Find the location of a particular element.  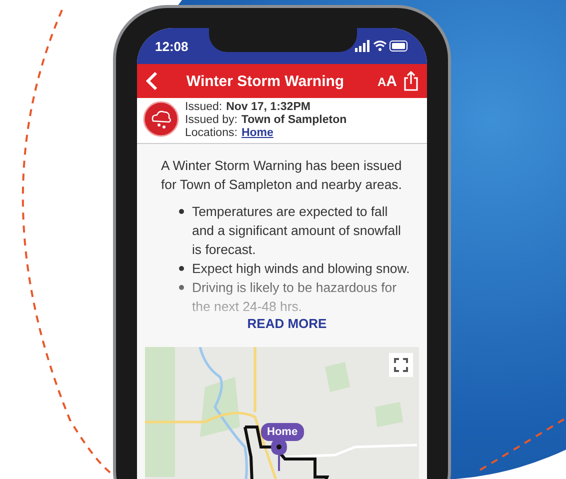

issued-value: Nov 17, 1:32PM is located at coordinates (268, 107).